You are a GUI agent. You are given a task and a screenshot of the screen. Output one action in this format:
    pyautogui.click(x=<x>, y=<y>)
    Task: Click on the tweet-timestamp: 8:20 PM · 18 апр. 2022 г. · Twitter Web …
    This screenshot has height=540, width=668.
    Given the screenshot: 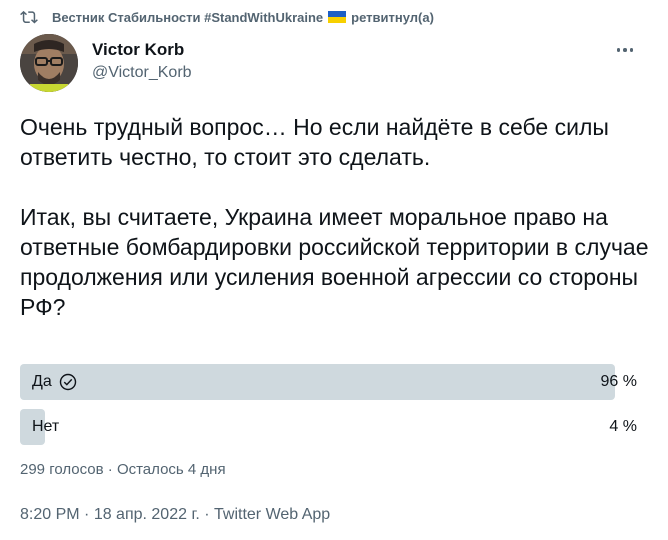 What is the action you would take?
    pyautogui.click(x=175, y=515)
    